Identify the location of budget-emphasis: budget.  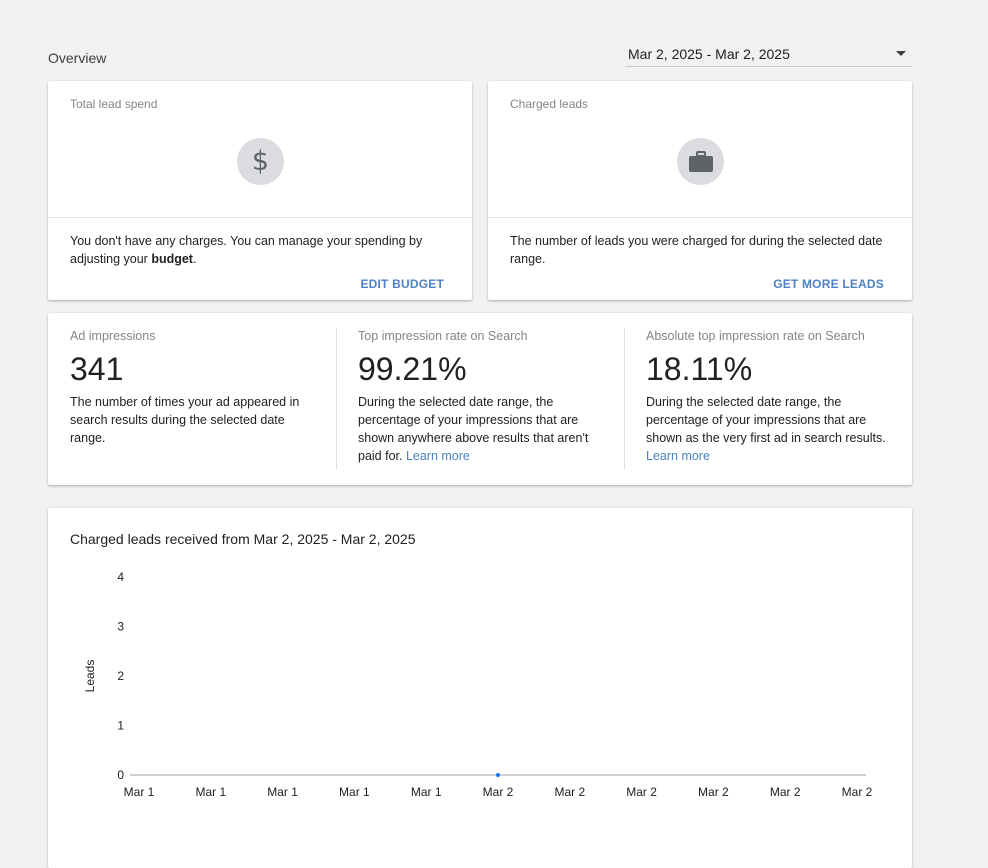
(172, 259).